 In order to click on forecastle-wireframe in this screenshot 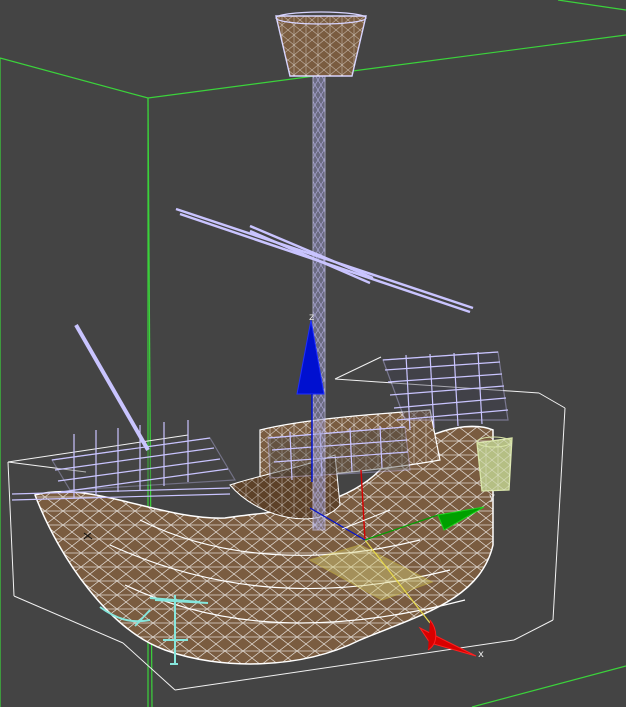, I will do `click(124, 412)`.